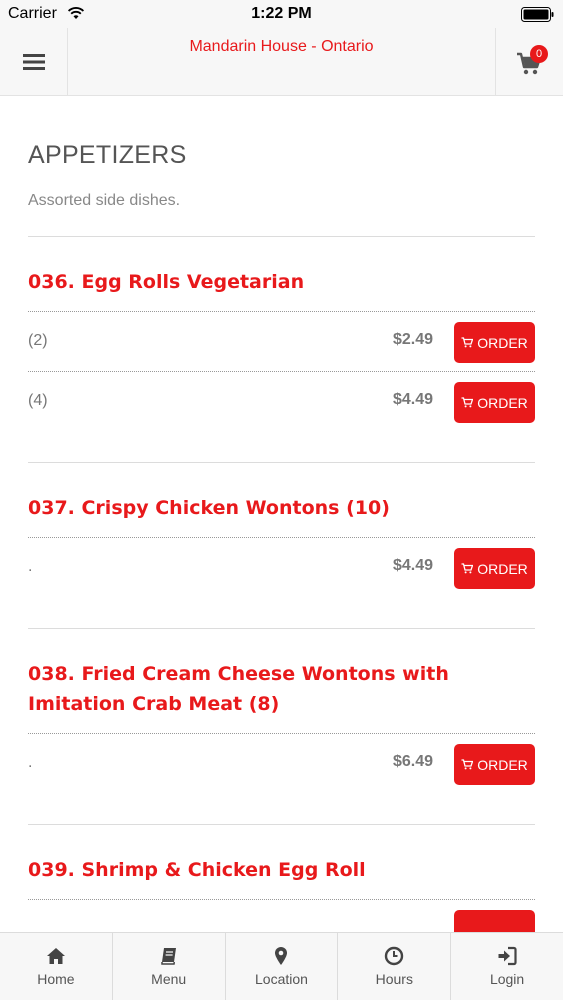  What do you see at coordinates (281, 568) in the screenshot?
I see `item-option-row: . $4.49 ORDER` at bounding box center [281, 568].